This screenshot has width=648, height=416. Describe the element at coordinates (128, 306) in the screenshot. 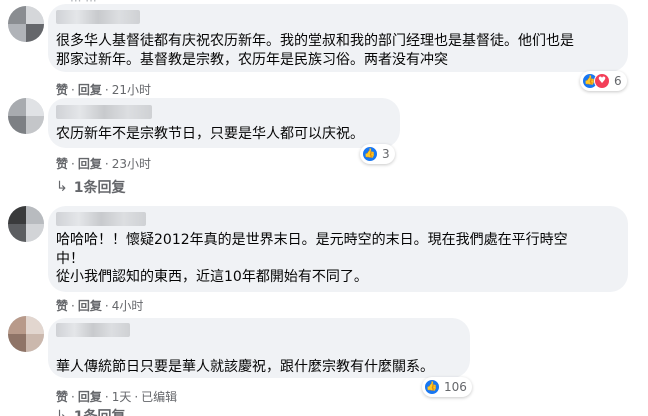

I see `timestamp: 4小时` at that location.